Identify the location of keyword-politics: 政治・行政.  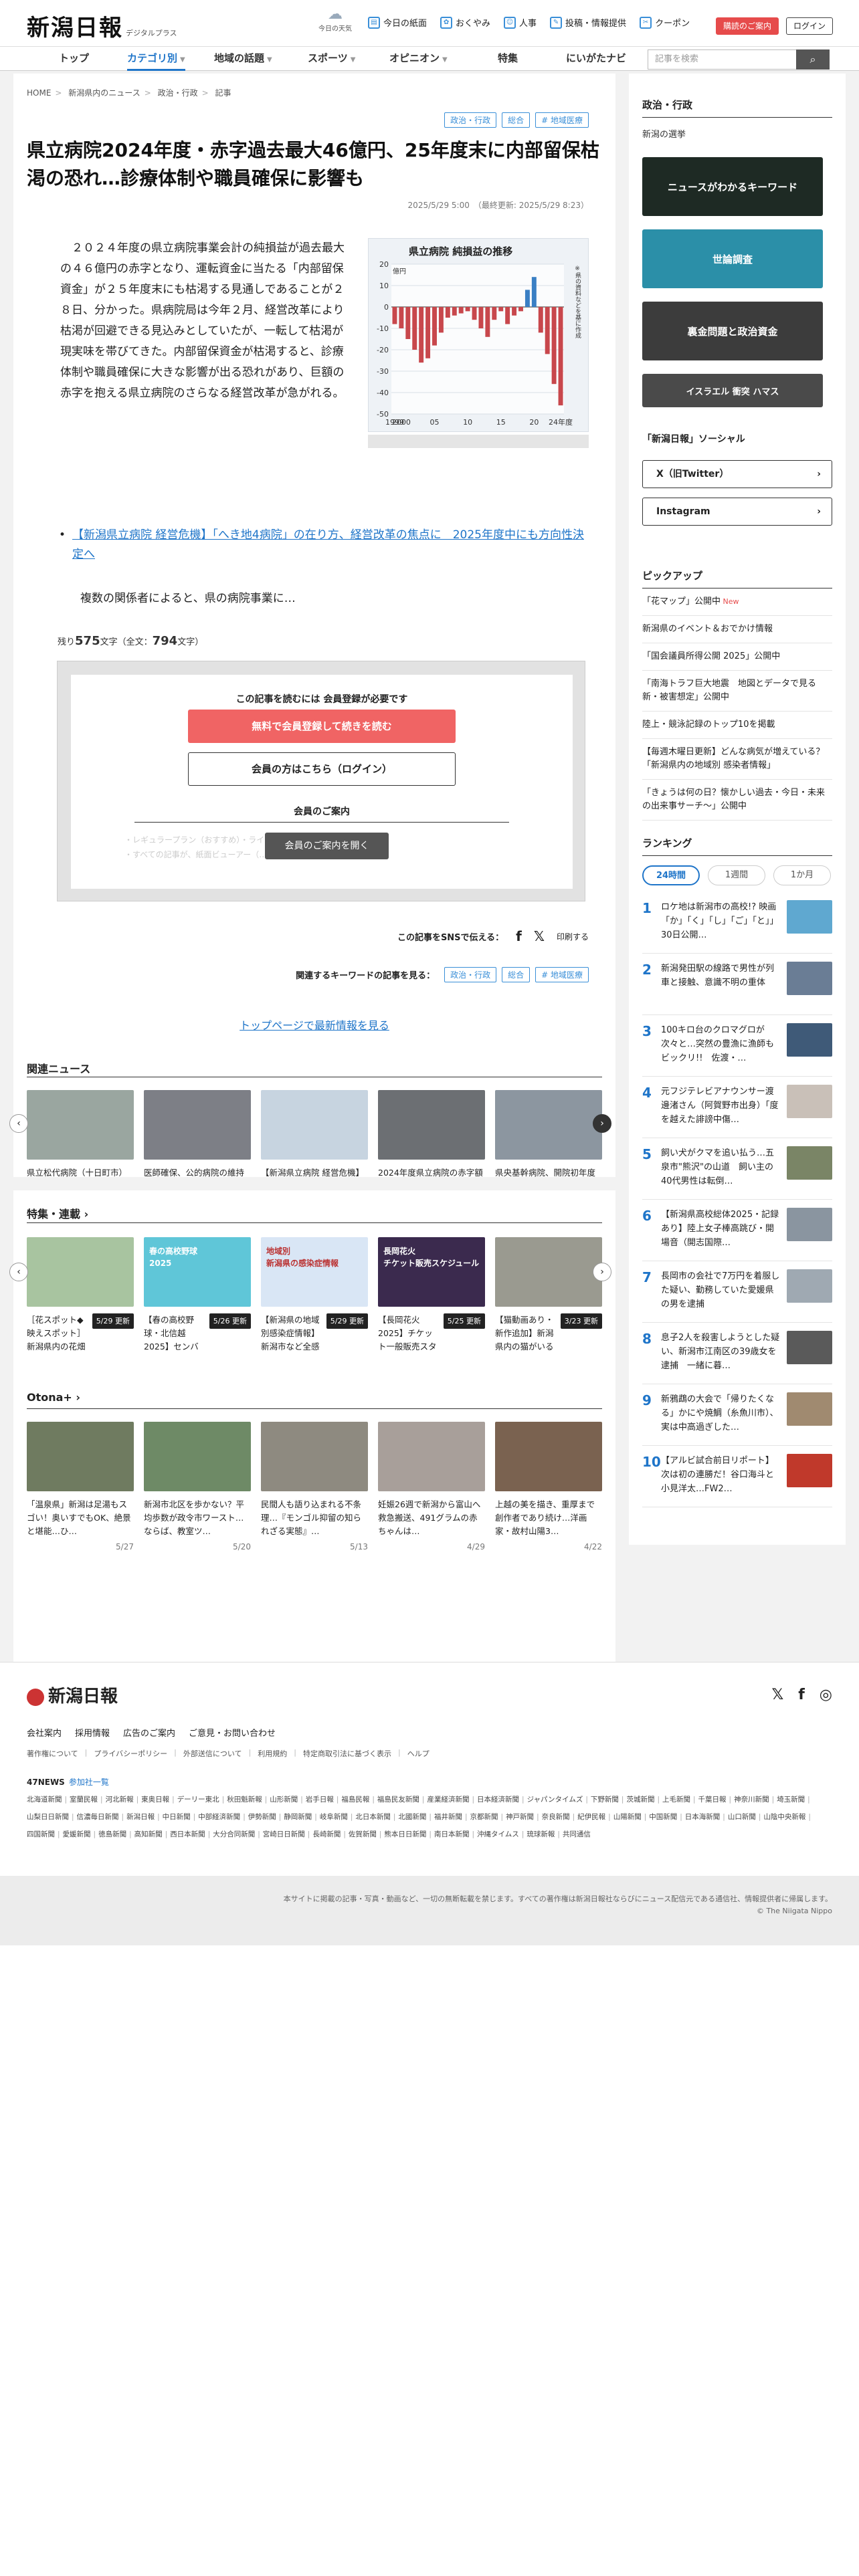
(471, 974).